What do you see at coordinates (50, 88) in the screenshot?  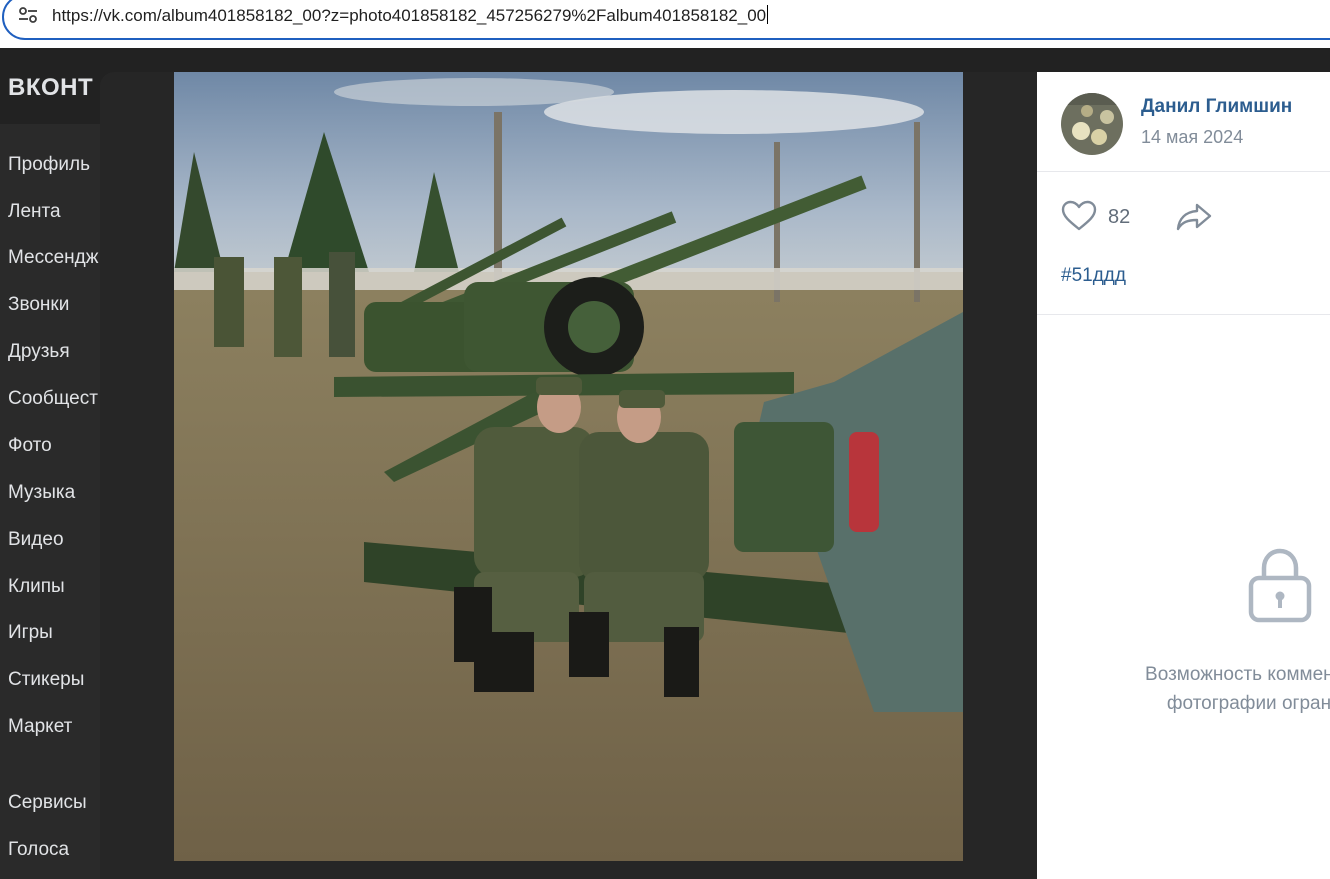 I see `vk-logo: ВКОНТ` at bounding box center [50, 88].